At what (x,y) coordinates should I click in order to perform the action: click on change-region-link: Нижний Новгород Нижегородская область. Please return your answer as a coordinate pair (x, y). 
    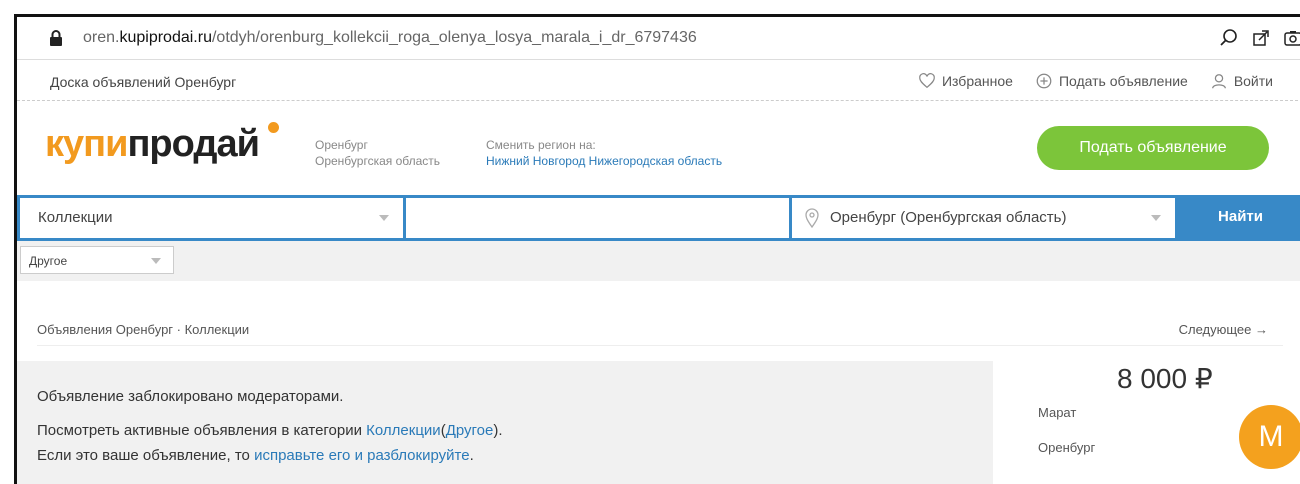
    Looking at the image, I should click on (604, 161).